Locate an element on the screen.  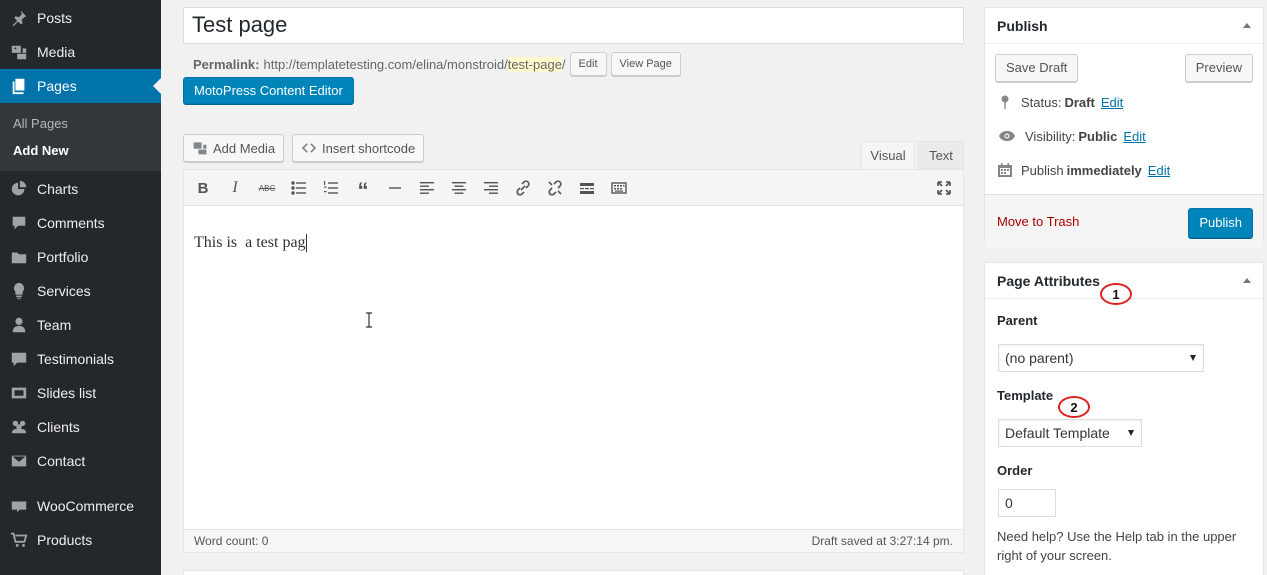
order-input: 0 is located at coordinates (1027, 503).